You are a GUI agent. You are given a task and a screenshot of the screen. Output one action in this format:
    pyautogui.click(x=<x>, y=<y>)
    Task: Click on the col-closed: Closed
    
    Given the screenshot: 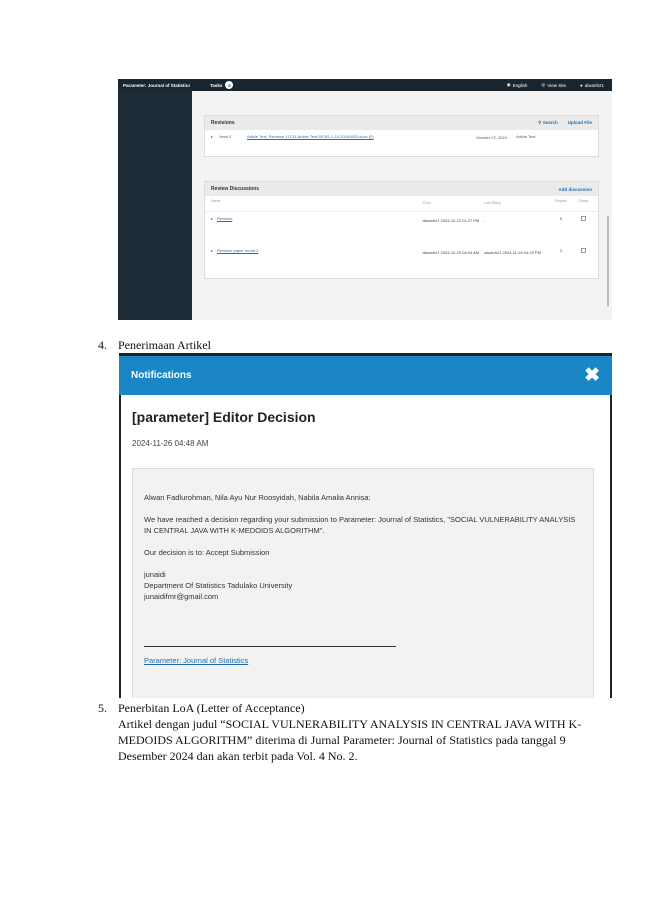 What is the action you would take?
    pyautogui.click(x=583, y=201)
    